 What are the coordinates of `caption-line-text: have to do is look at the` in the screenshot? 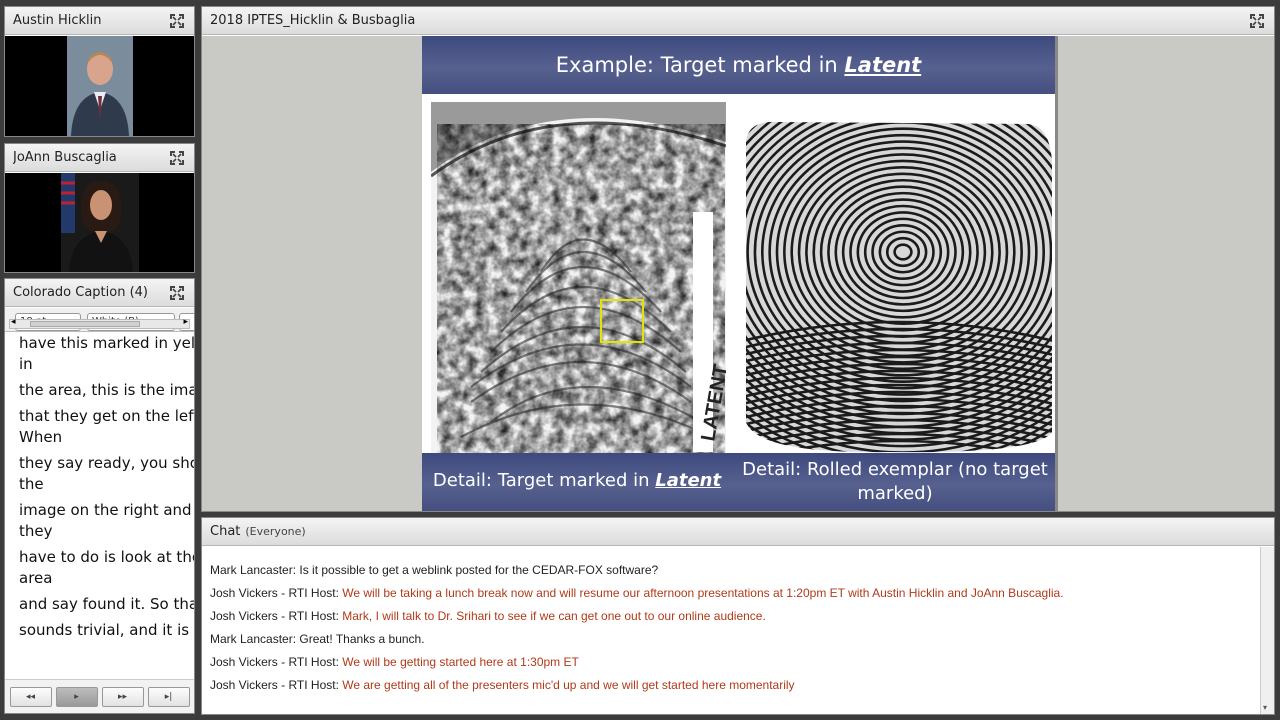 It's located at (106, 557).